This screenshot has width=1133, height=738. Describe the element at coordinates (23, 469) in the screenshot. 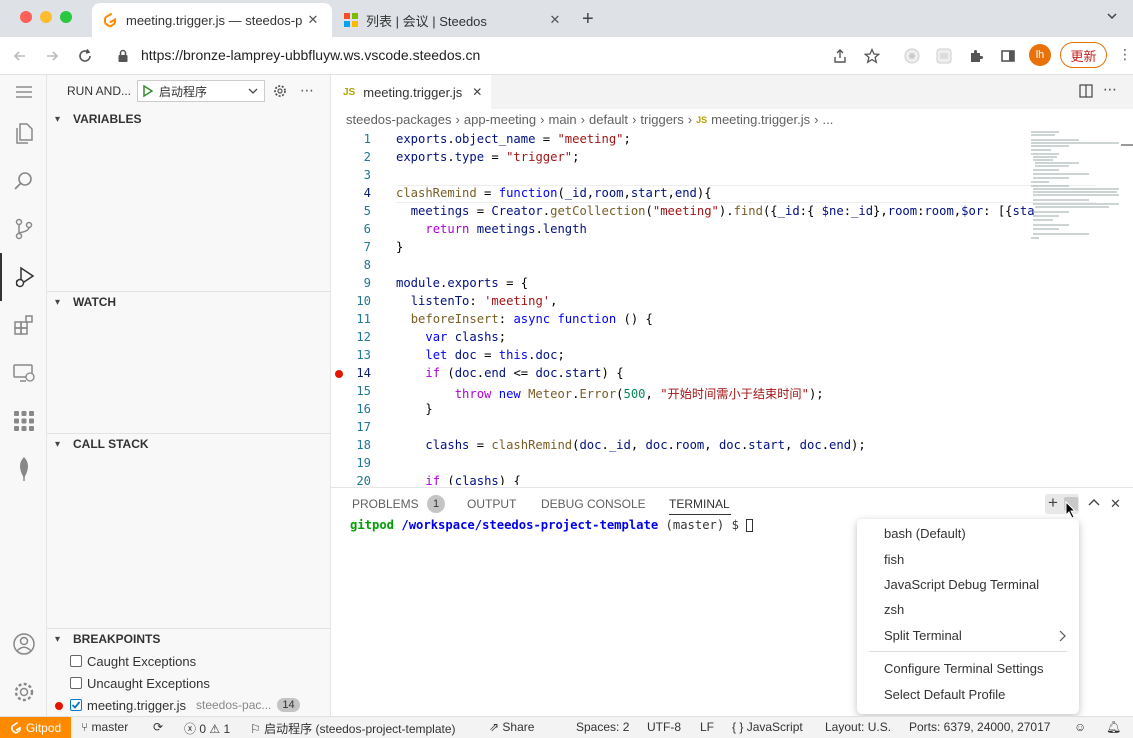

I see `mongodb-leaf-icon` at that location.